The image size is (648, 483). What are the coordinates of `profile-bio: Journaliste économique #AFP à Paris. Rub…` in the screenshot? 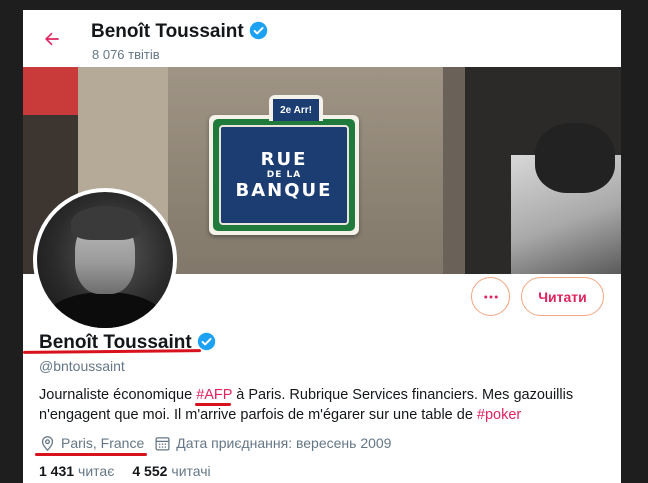 It's located at (306, 405).